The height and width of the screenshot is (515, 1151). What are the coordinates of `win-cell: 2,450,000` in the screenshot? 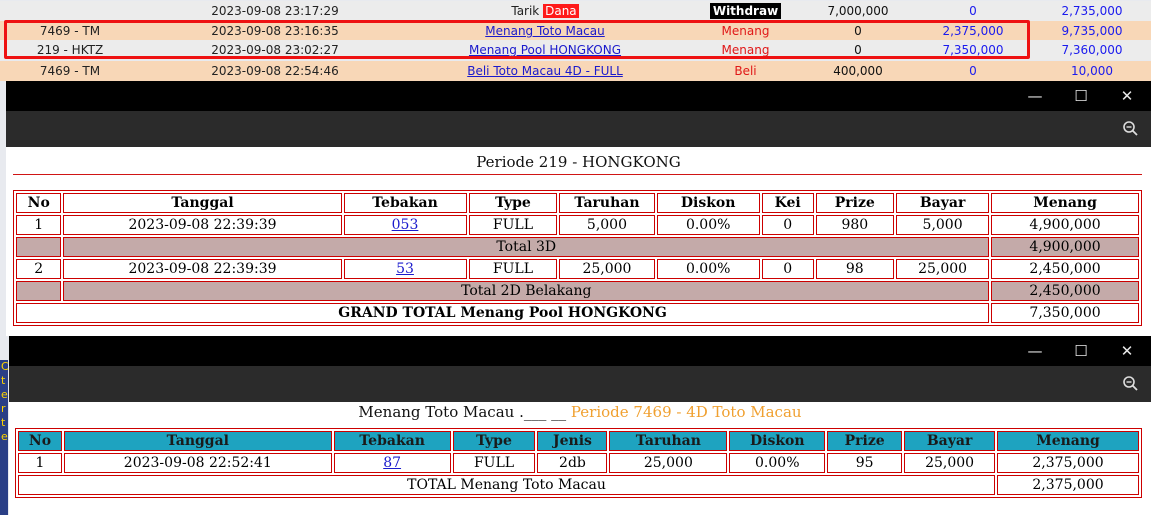 It's located at (1065, 269).